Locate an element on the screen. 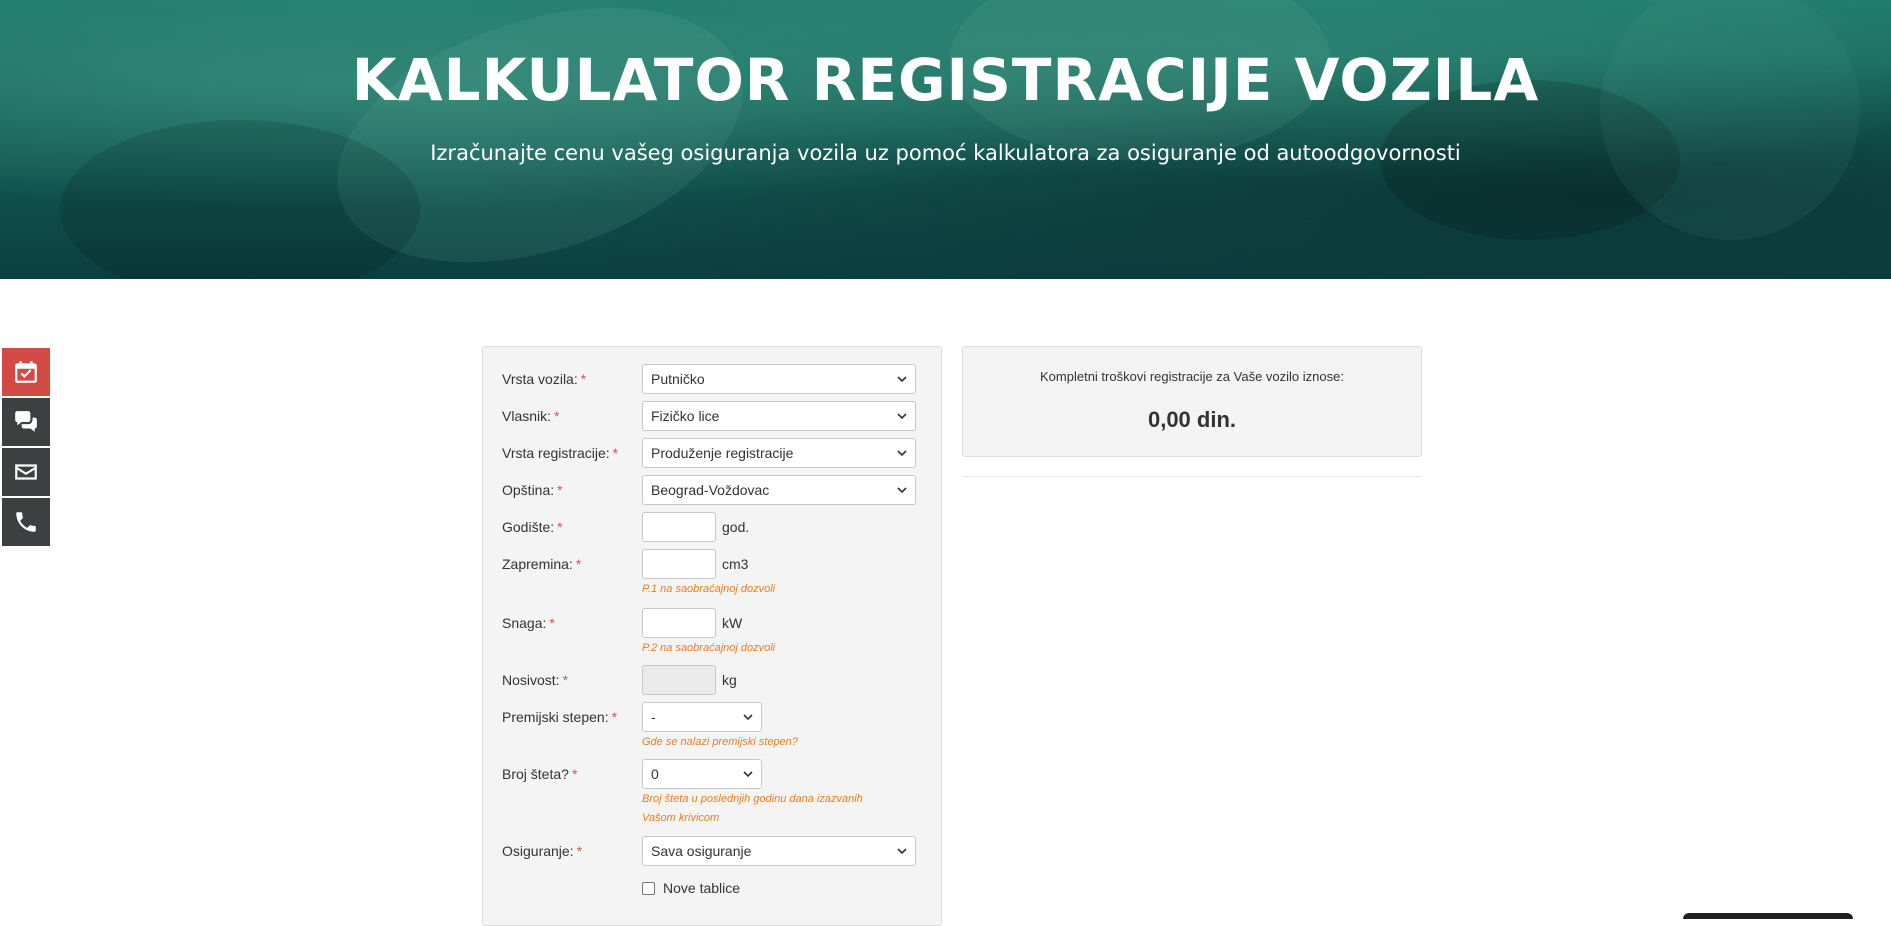 The height and width of the screenshot is (926, 1891). registration-type-label: Vrsta registracije: * is located at coordinates (560, 453).